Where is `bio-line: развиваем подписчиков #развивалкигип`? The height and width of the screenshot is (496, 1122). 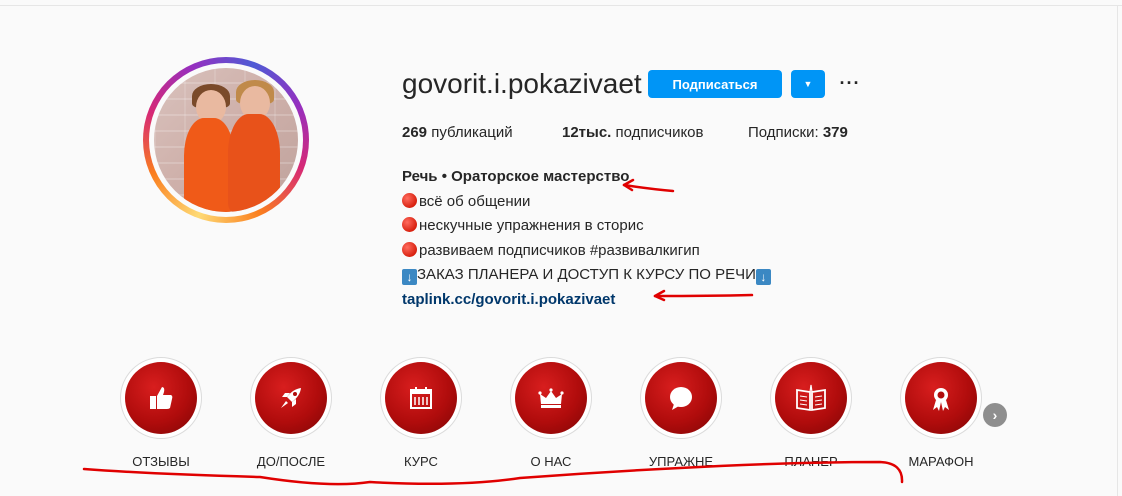 bio-line: развиваем подписчиков #развивалкигип is located at coordinates (586, 251).